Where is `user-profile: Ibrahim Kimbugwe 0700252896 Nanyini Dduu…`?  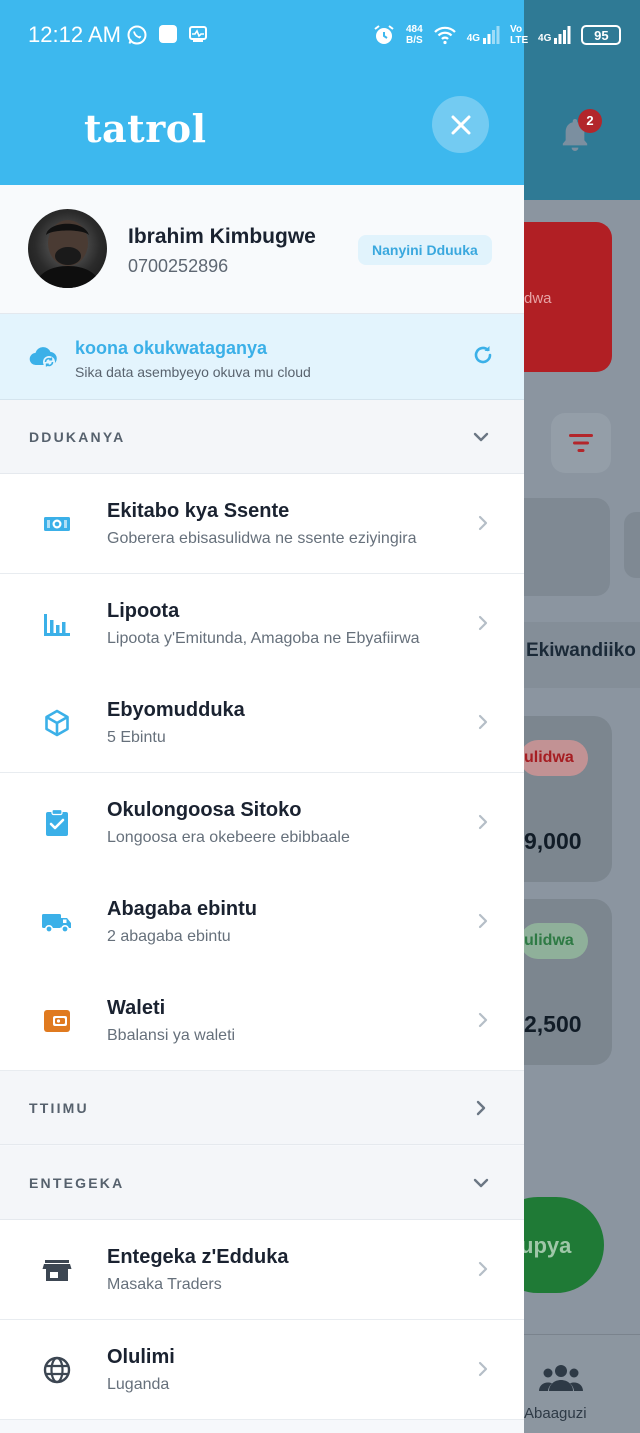
user-profile: Ibrahim Kimbugwe 0700252896 Nanyini Dduu… is located at coordinates (262, 249).